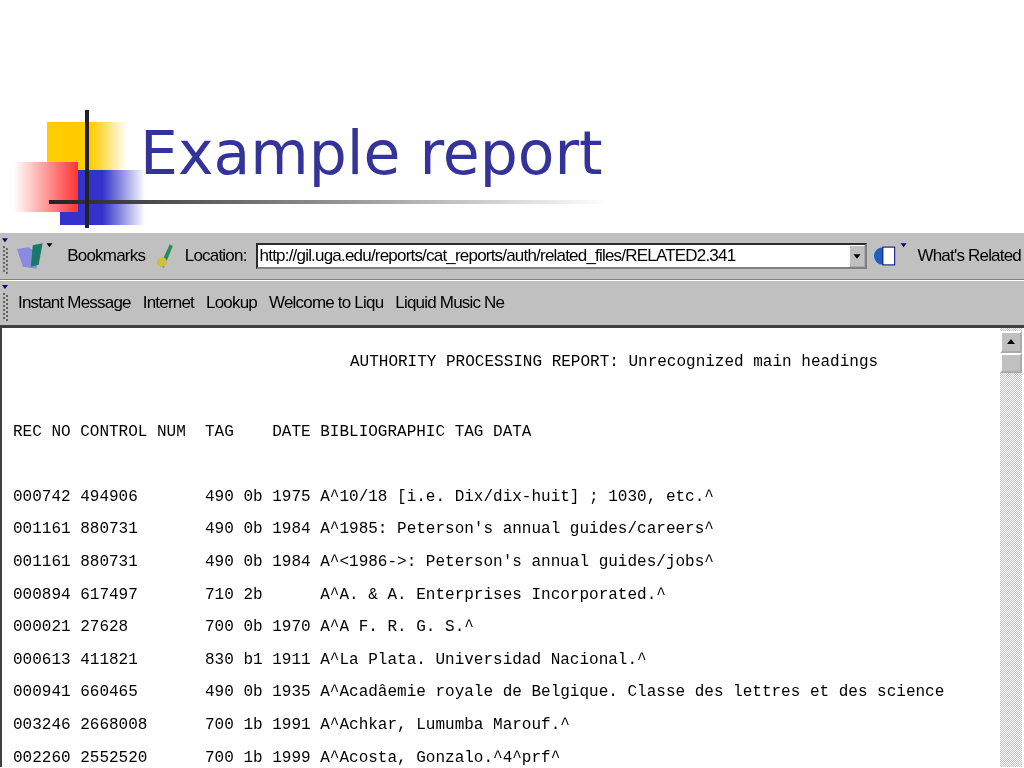 This screenshot has width=1024, height=768. What do you see at coordinates (253, 594) in the screenshot?
I see `table-cell-text: 2b` at bounding box center [253, 594].